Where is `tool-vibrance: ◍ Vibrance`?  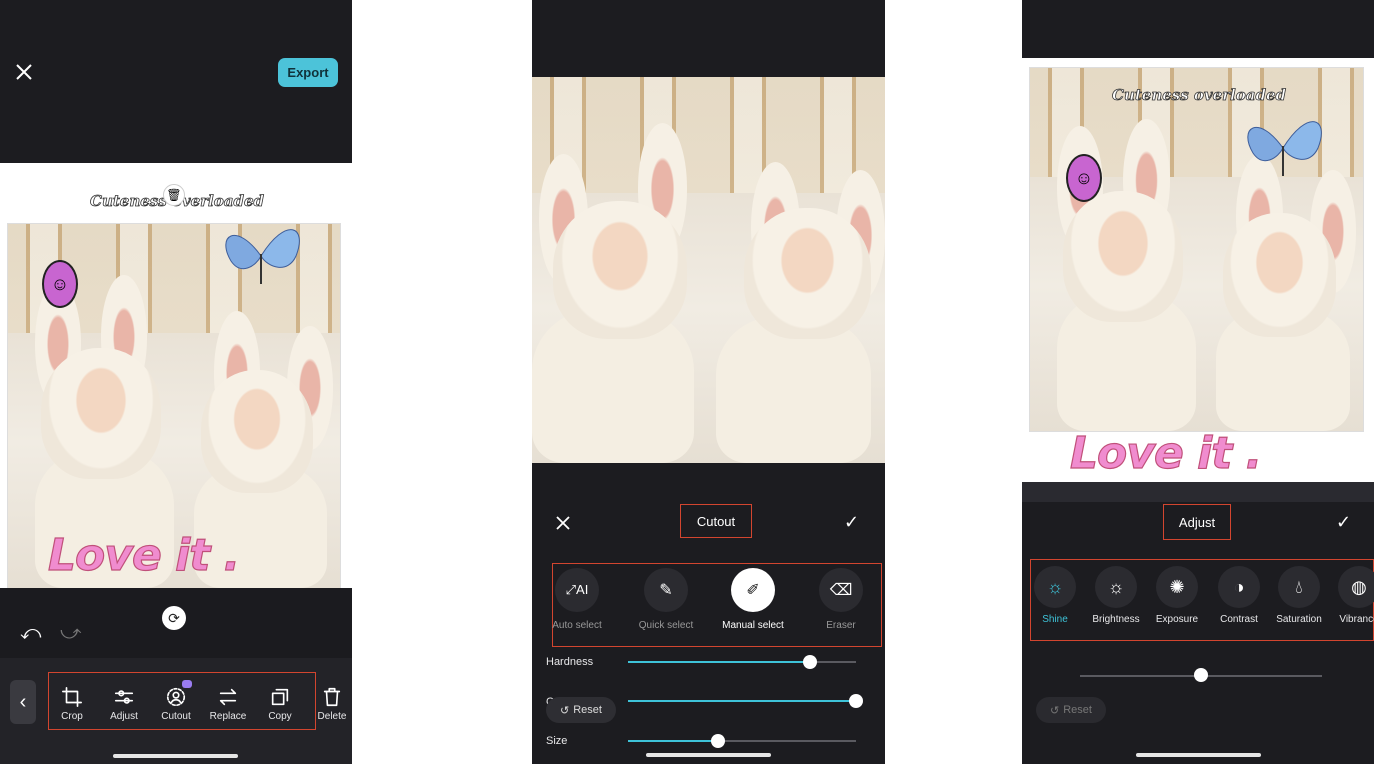
tool-vibrance: ◍ Vibrance is located at coordinates (1356, 595).